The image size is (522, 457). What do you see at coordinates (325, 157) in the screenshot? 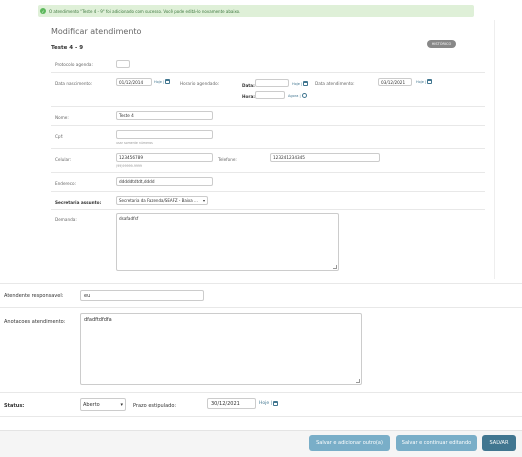
I see `telefone-input: 123241234345` at bounding box center [325, 157].